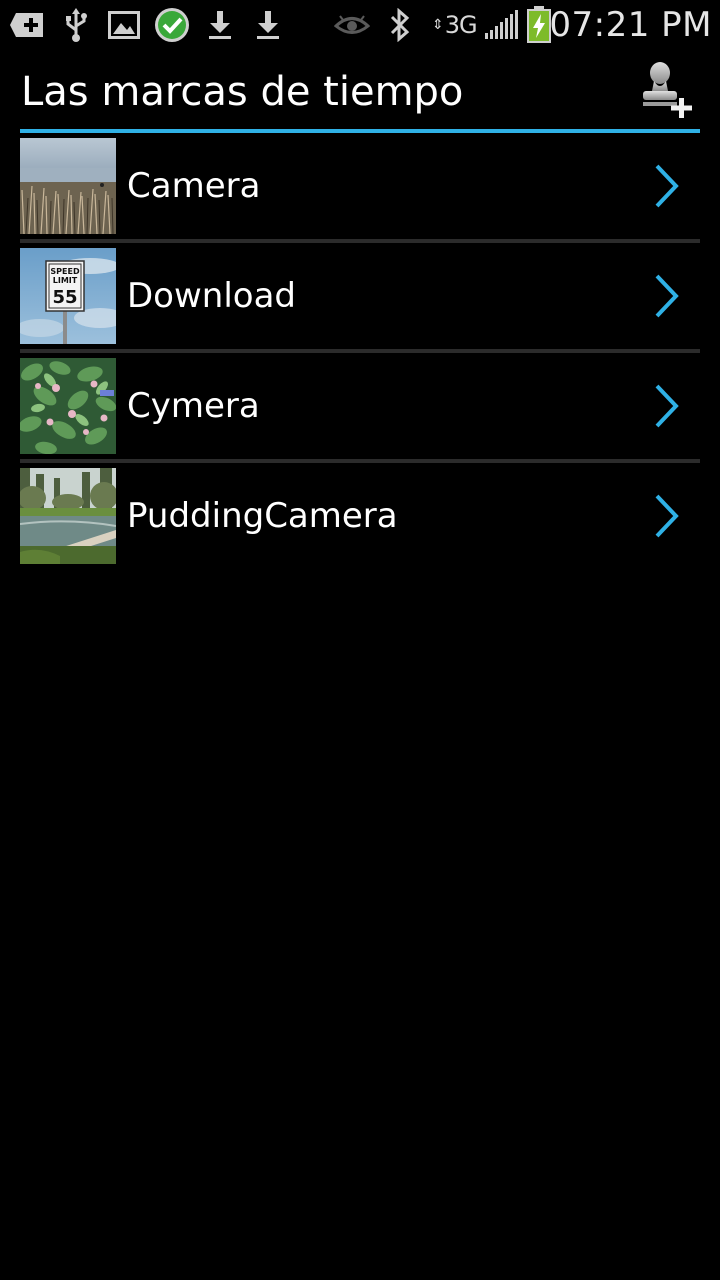 The image size is (720, 1280). I want to click on add-stamp-button, so click(668, 90).